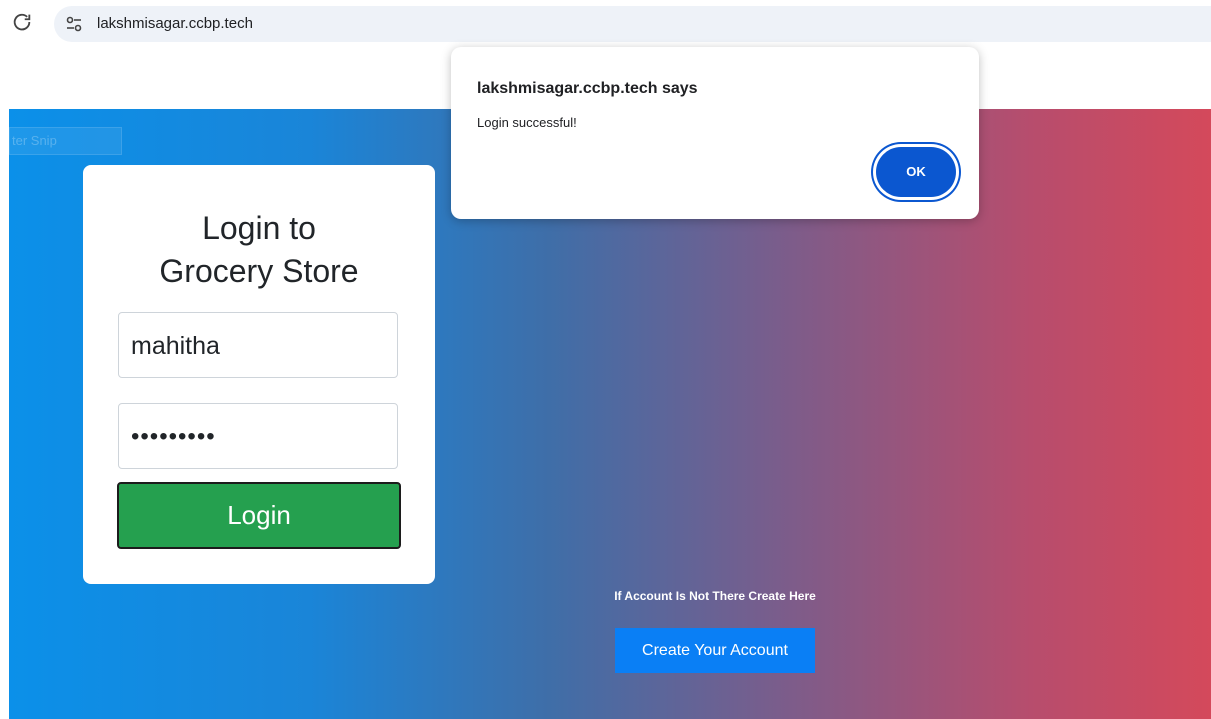  I want to click on password-value: •••••••••, so click(173, 436).